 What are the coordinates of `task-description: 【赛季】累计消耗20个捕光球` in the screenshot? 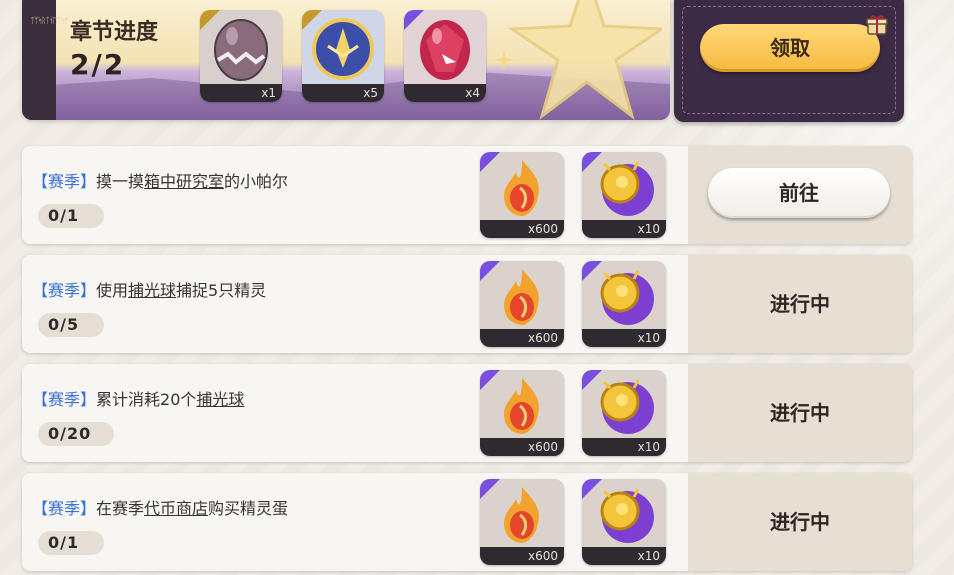 It's located at (138, 398).